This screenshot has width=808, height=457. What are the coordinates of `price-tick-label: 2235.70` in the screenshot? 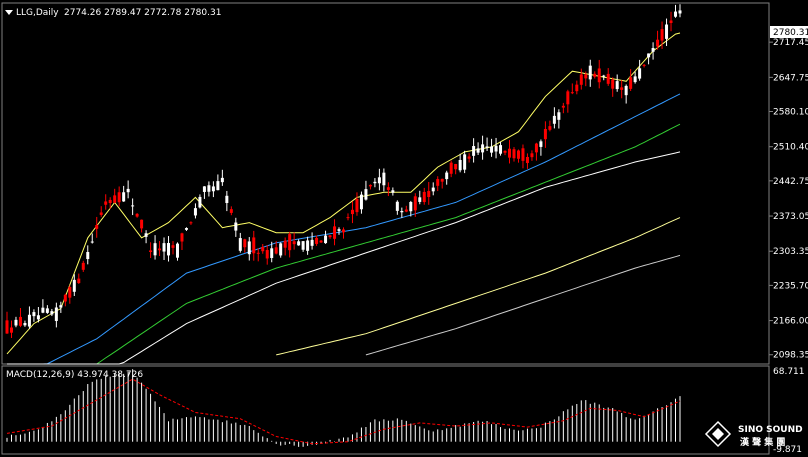 It's located at (790, 286).